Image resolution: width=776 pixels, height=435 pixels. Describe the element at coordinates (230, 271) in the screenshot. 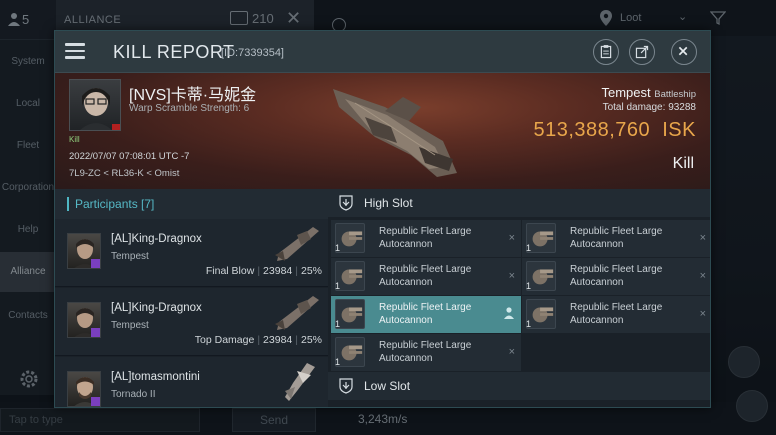

I see `participant-role: Final Blow` at that location.